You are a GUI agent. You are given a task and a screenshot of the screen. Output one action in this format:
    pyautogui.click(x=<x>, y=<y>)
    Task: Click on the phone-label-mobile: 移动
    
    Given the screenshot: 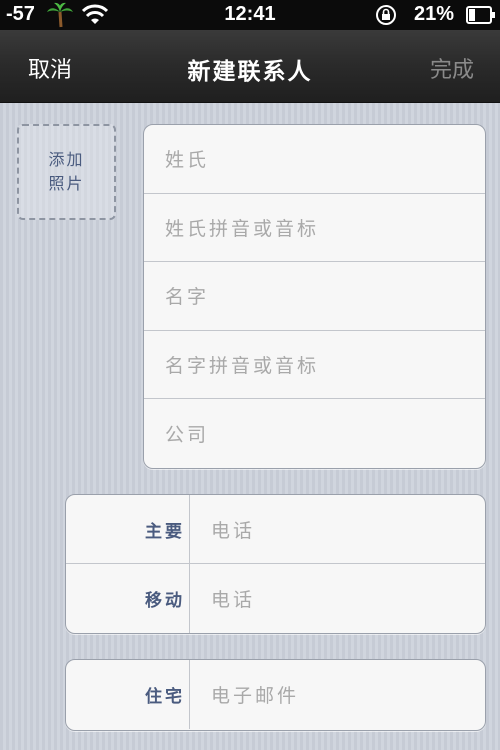 What is the action you would take?
    pyautogui.click(x=128, y=598)
    